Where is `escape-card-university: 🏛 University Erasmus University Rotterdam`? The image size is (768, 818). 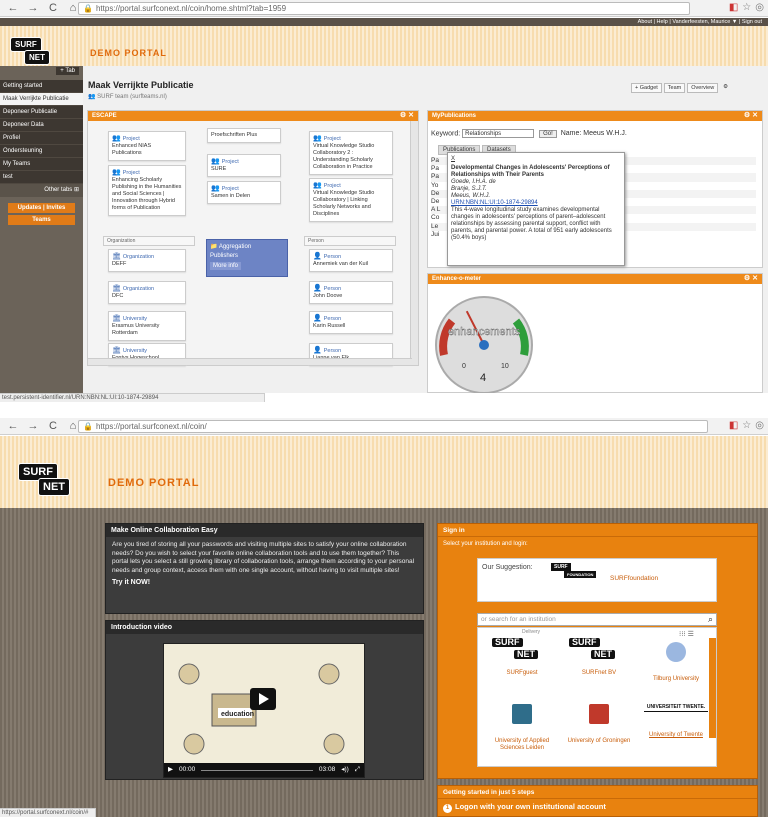
escape-card-university: 🏛 University Erasmus University Rotterdam is located at coordinates (147, 326).